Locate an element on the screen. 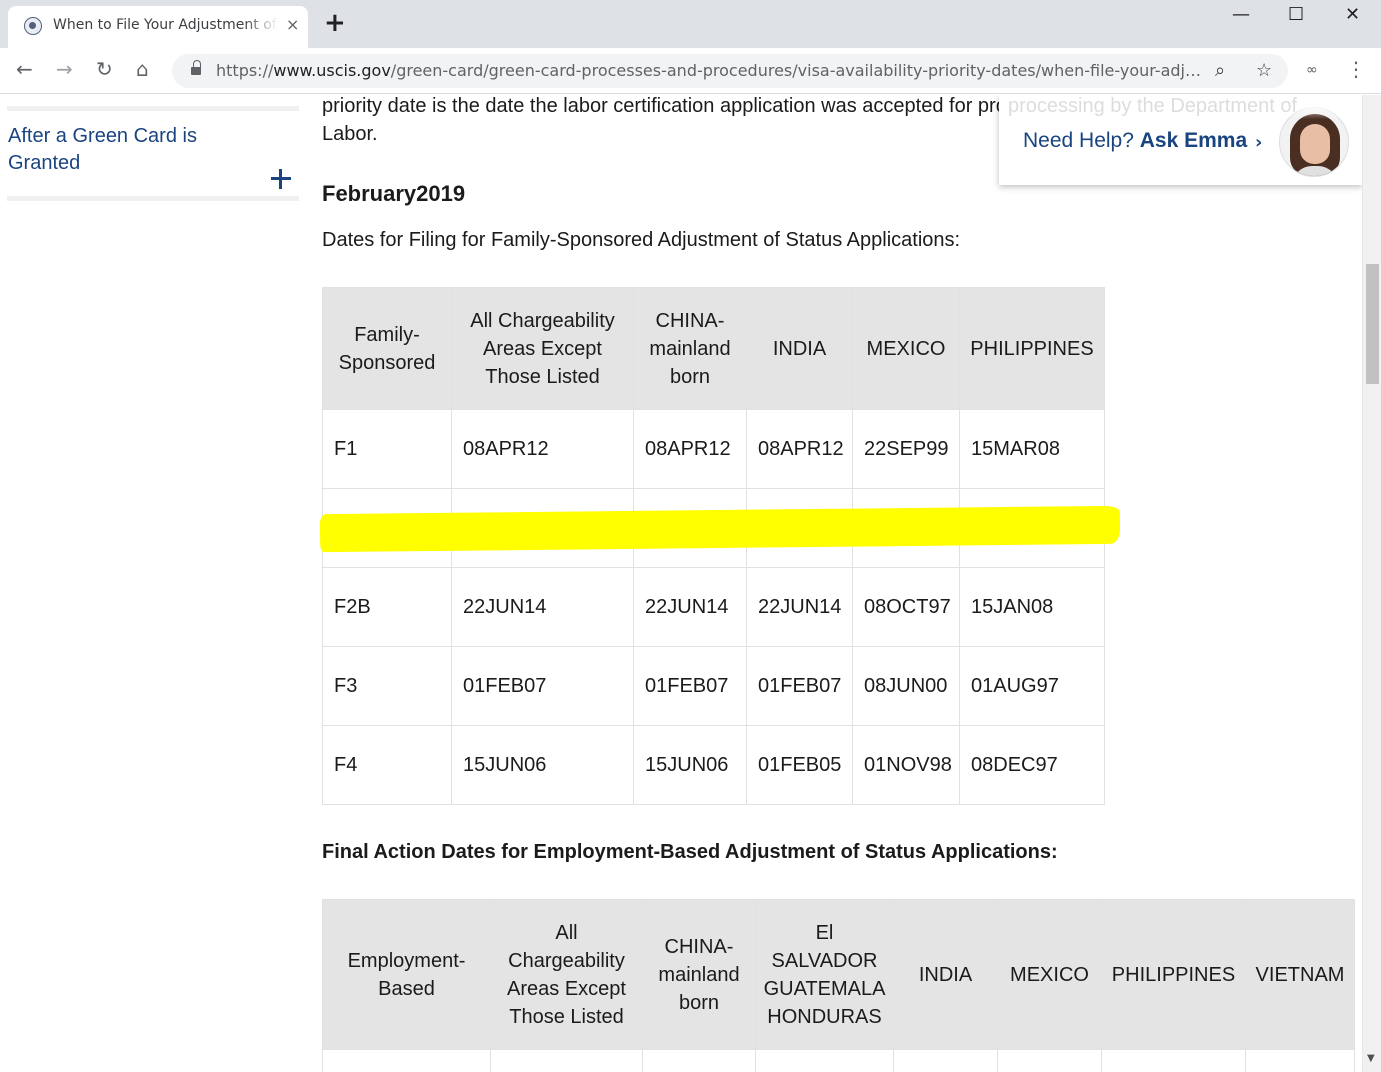 The image size is (1381, 1072). column-header: El SALVADOR GUATEMALA HONDURAS is located at coordinates (824, 974).